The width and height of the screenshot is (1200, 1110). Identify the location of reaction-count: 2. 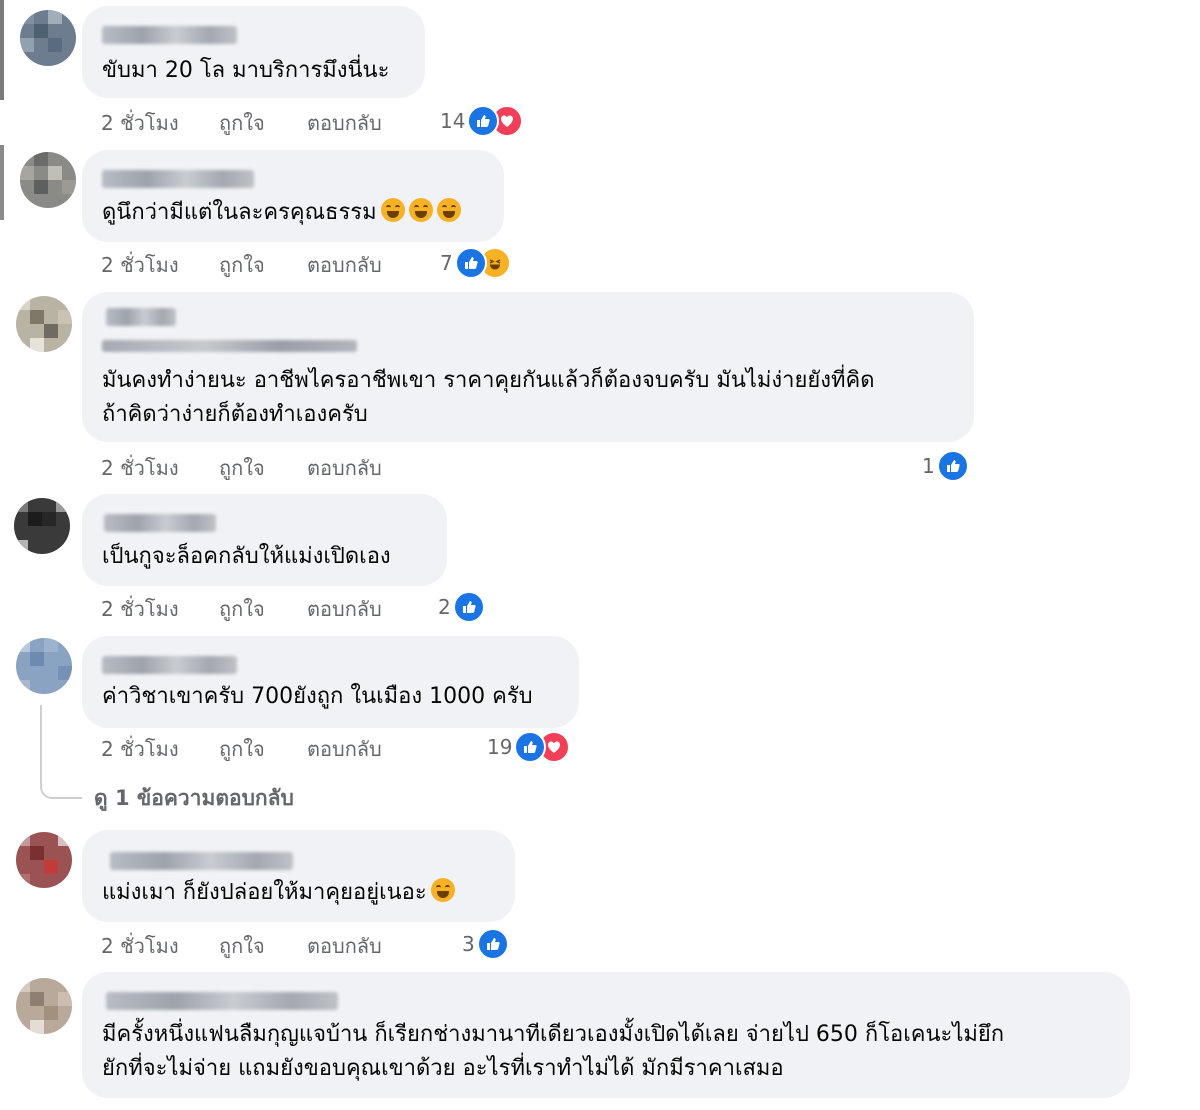
(444, 607).